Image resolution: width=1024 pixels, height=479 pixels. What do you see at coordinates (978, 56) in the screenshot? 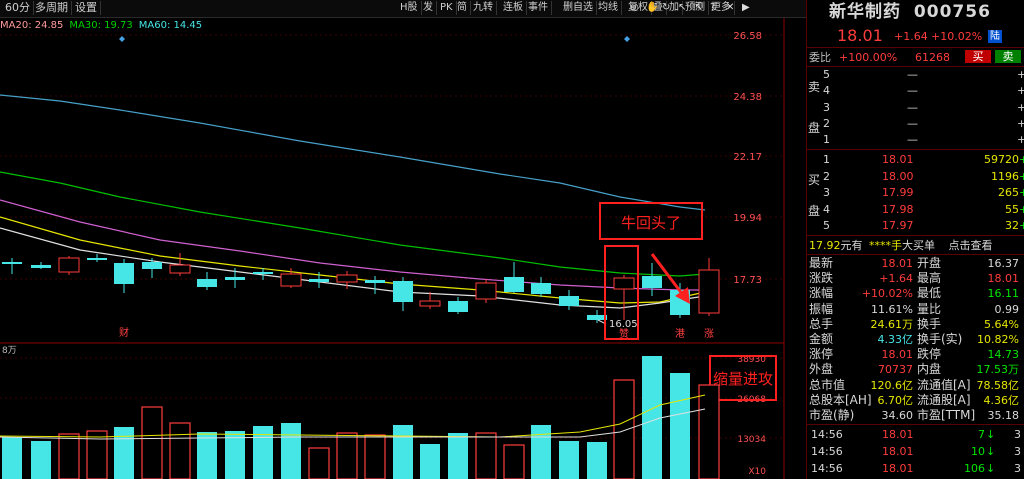
I see `buy-button: 买` at bounding box center [978, 56].